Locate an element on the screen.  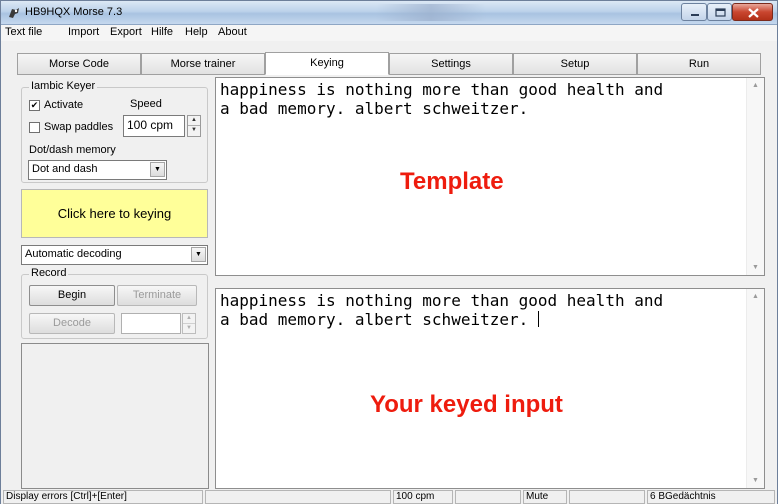
close-button is located at coordinates (752, 12).